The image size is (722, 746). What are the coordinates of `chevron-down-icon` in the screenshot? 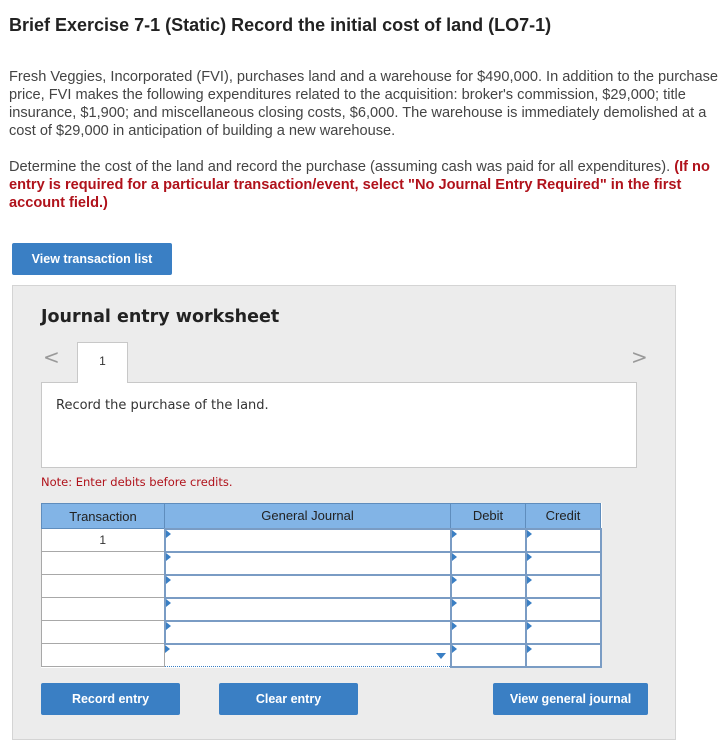 It's located at (440, 655).